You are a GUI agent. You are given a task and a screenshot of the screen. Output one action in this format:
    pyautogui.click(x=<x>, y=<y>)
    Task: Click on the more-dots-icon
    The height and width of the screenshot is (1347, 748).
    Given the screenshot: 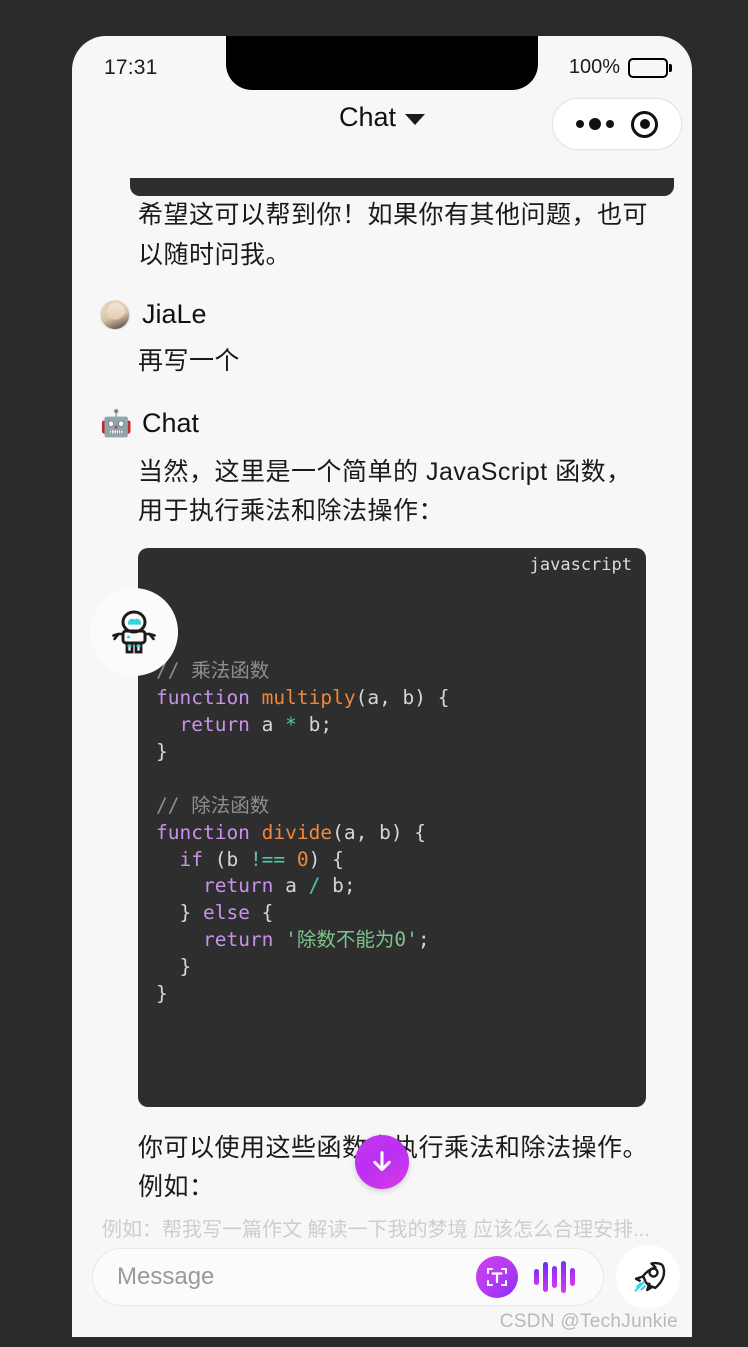 What is the action you would take?
    pyautogui.click(x=594, y=124)
    